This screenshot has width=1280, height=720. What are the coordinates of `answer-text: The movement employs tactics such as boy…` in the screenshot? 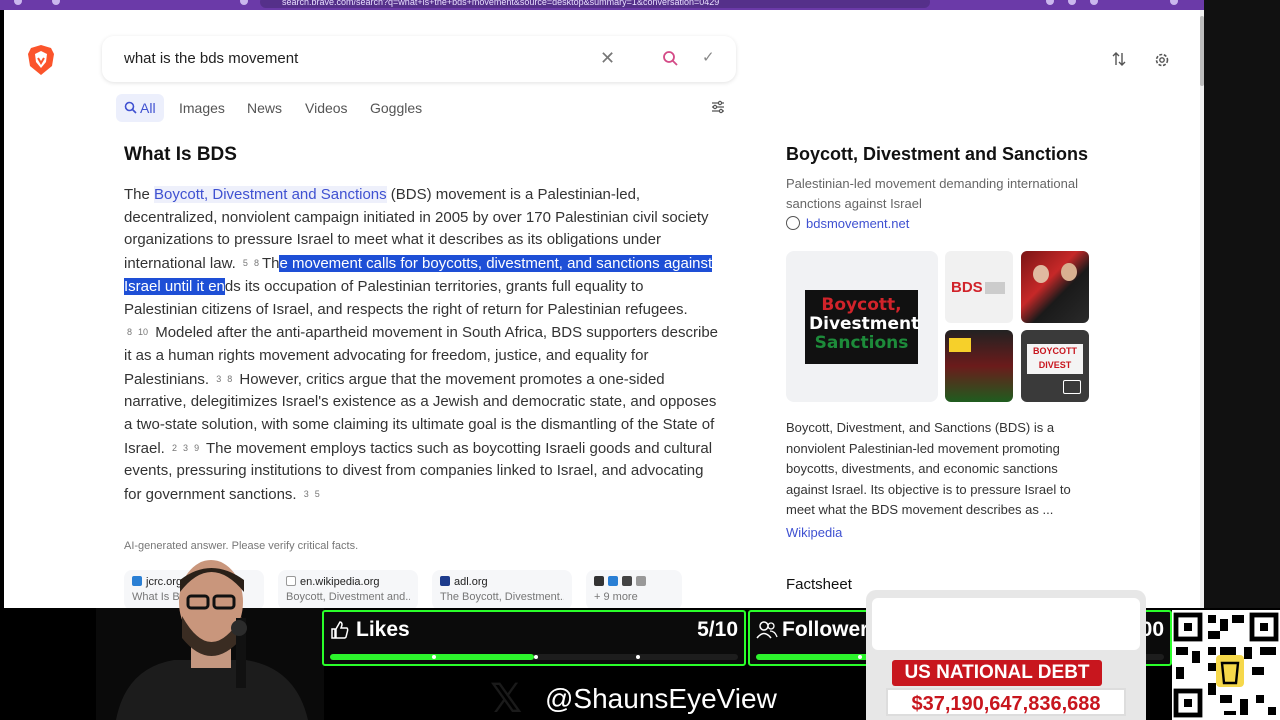 It's located at (418, 471).